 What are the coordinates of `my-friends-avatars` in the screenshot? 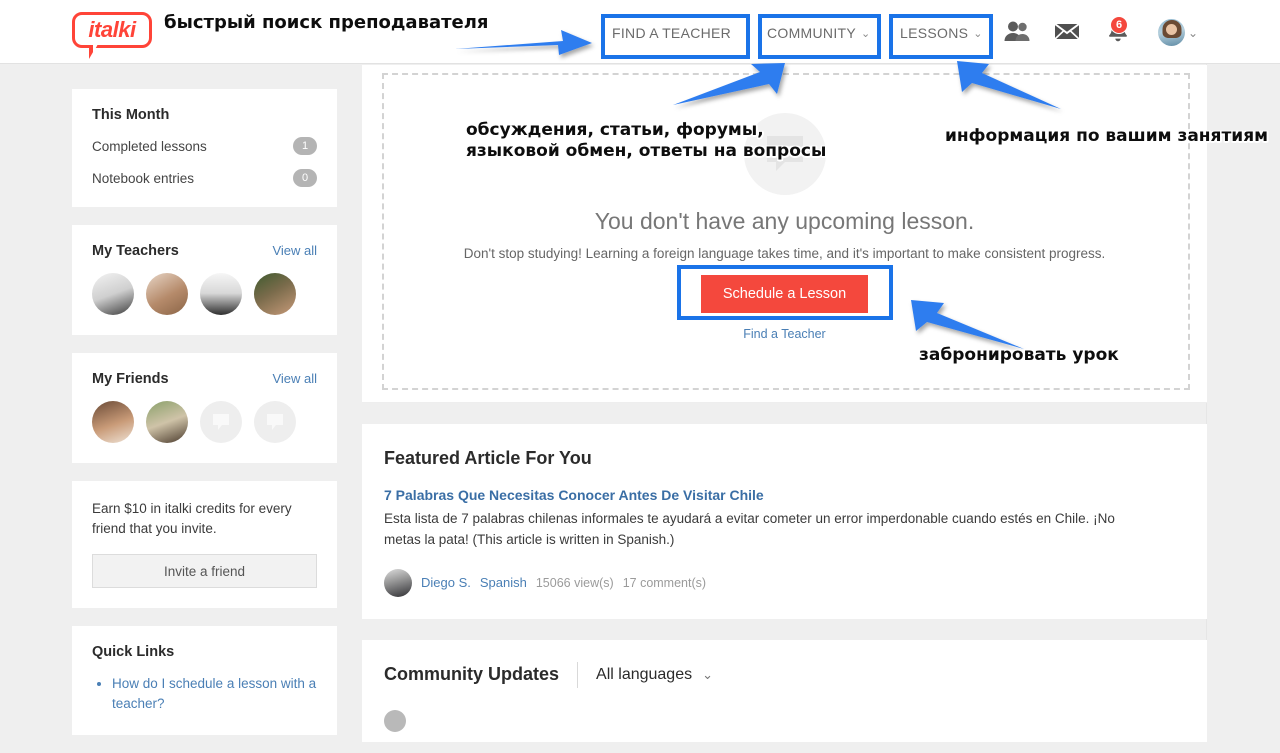 It's located at (204, 422).